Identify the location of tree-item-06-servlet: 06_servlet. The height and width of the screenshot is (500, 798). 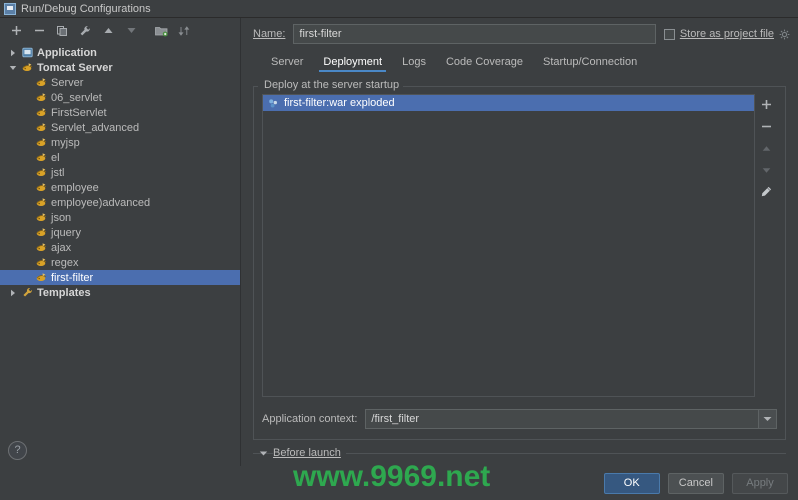
(120, 97).